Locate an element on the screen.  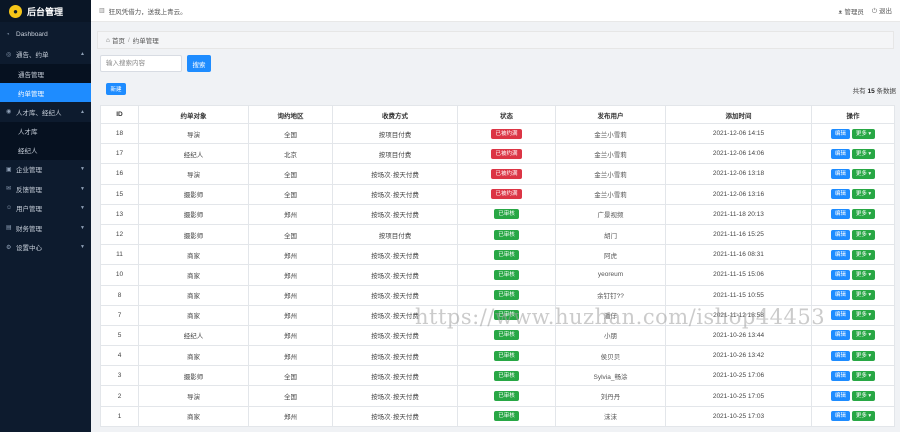
cell-target: 摄影师 is located at coordinates (193, 194).